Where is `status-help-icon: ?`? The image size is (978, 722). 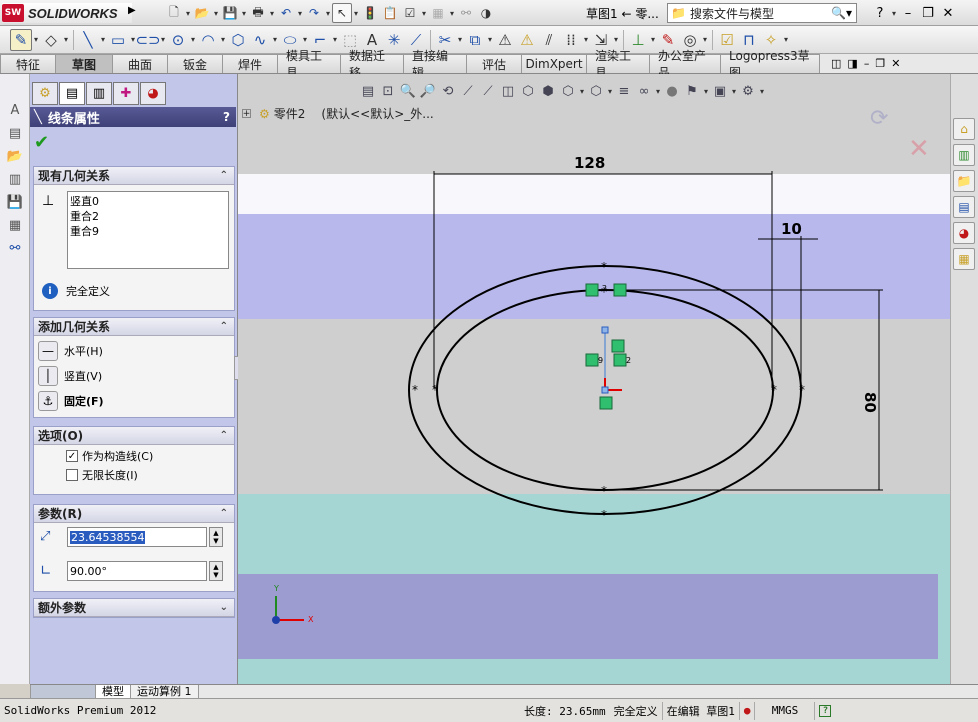 status-help-icon: ? is located at coordinates (824, 710).